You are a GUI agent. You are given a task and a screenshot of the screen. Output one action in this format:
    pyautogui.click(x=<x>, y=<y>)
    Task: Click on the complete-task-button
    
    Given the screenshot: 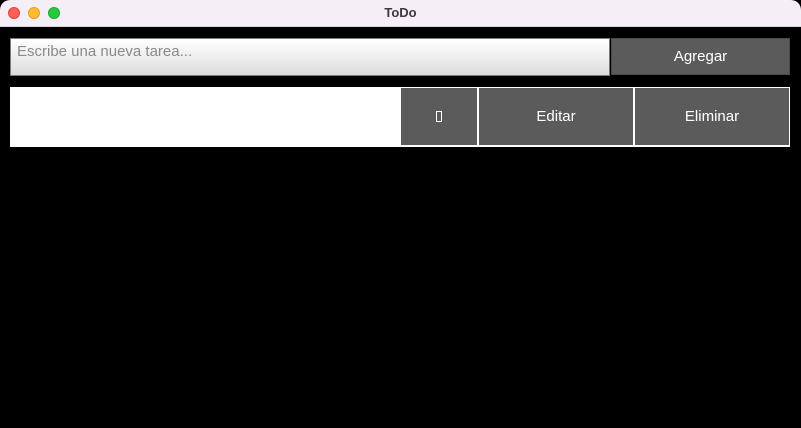 What is the action you would take?
    pyautogui.click(x=439, y=116)
    